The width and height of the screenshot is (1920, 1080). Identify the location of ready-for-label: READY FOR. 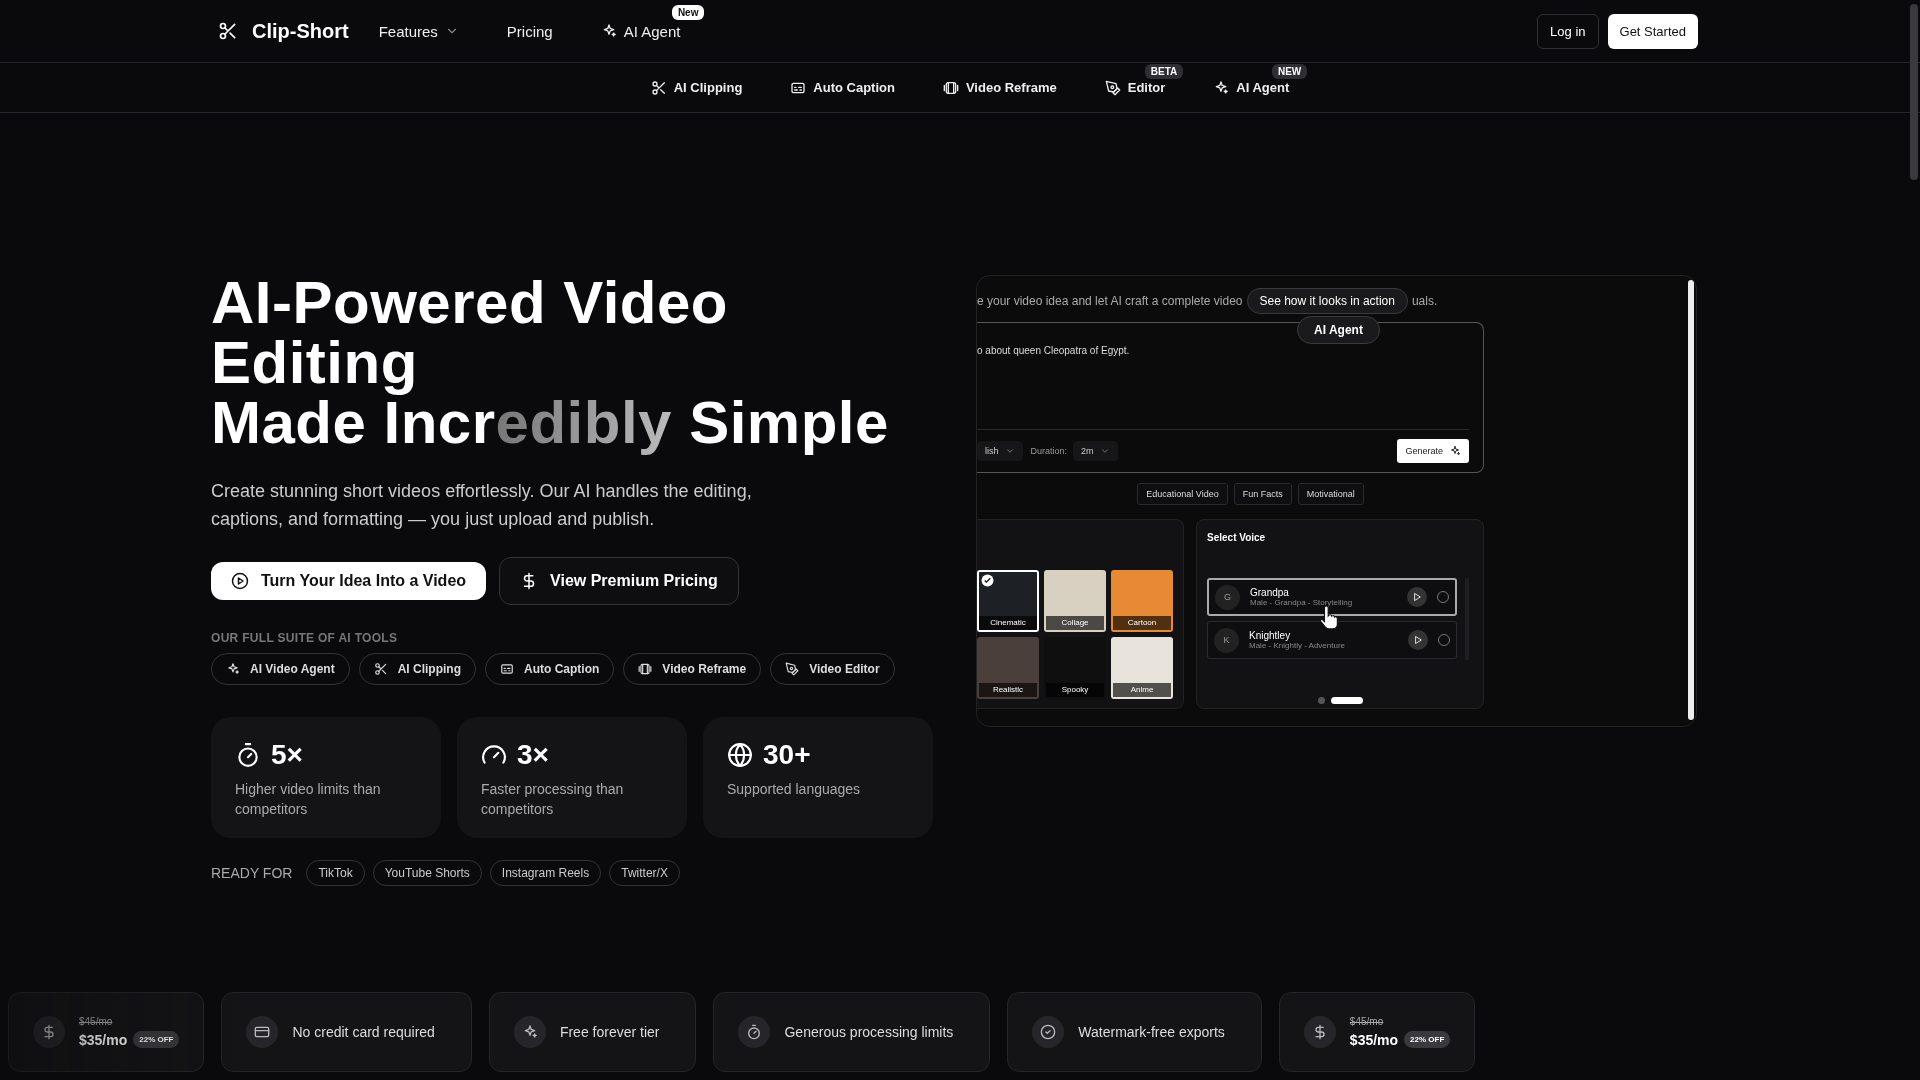
(252, 873).